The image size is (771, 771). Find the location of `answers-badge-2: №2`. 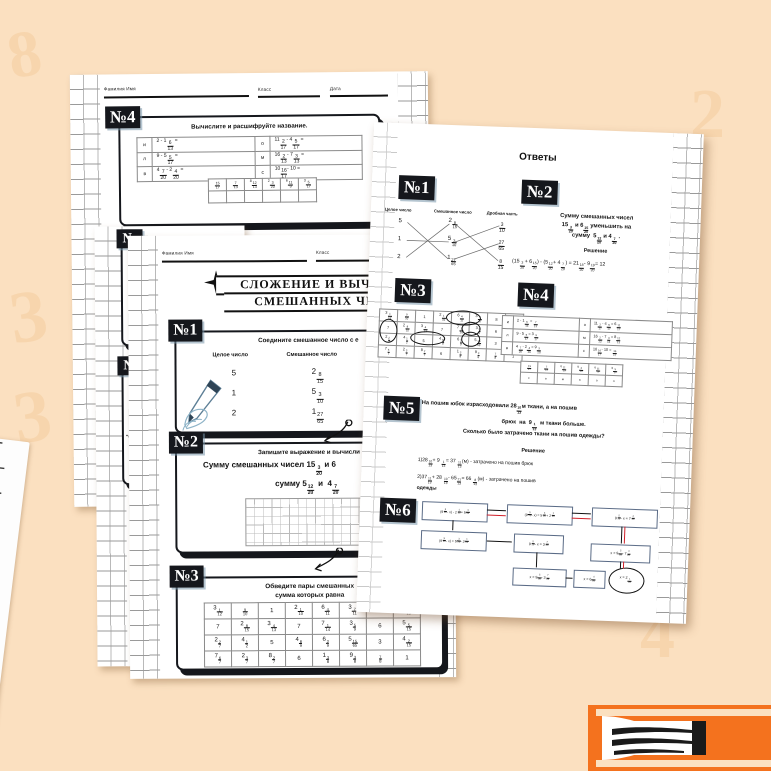

answers-badge-2: №2 is located at coordinates (540, 192).